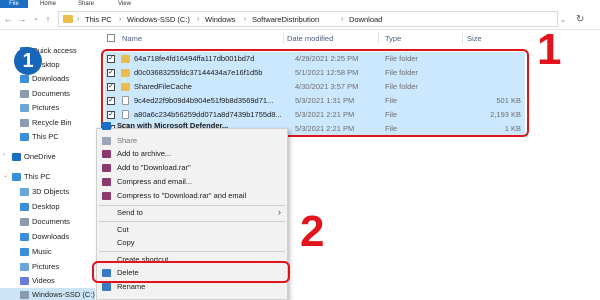 This screenshot has height=300, width=600. What do you see at coordinates (130, 212) in the screenshot?
I see `menu-item-label: Send to` at bounding box center [130, 212].